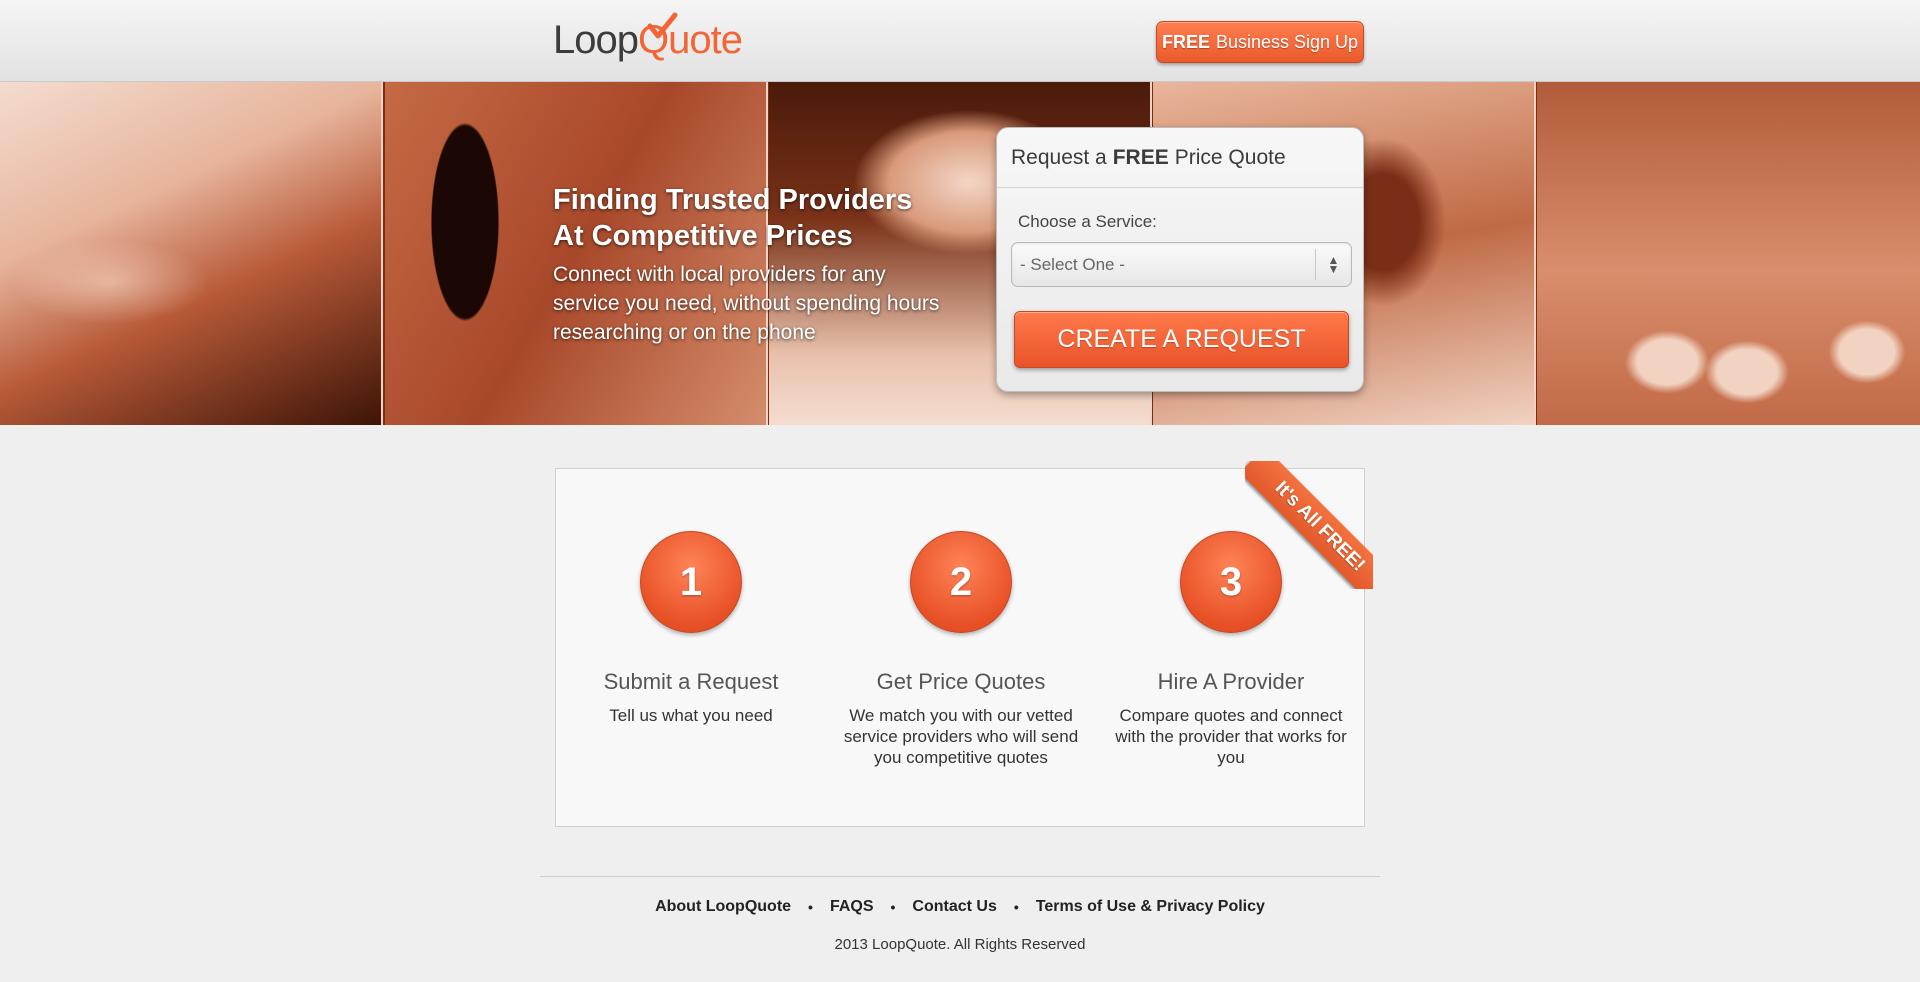 Image resolution: width=1920 pixels, height=982 pixels. I want to click on step-description: Tell us what you need, so click(691, 715).